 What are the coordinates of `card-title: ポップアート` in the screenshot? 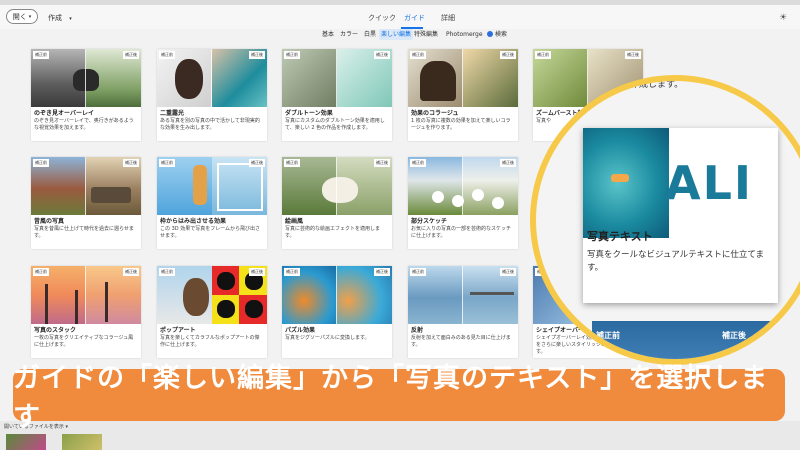 It's located at (212, 329).